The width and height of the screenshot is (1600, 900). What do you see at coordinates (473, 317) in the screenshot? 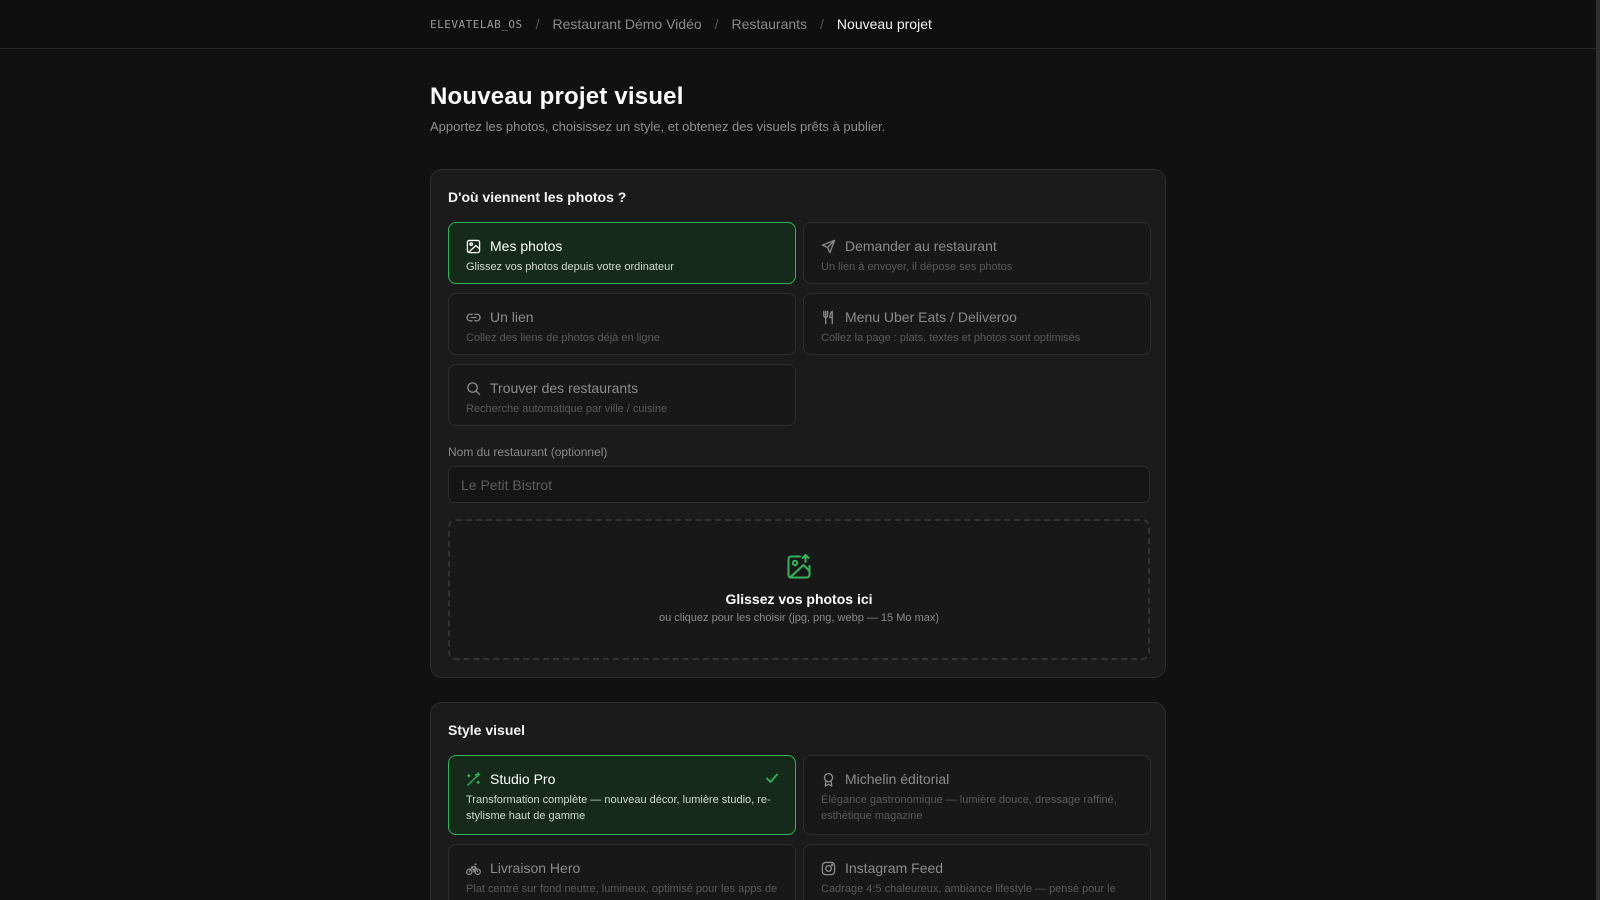
I see `link-icon` at bounding box center [473, 317].